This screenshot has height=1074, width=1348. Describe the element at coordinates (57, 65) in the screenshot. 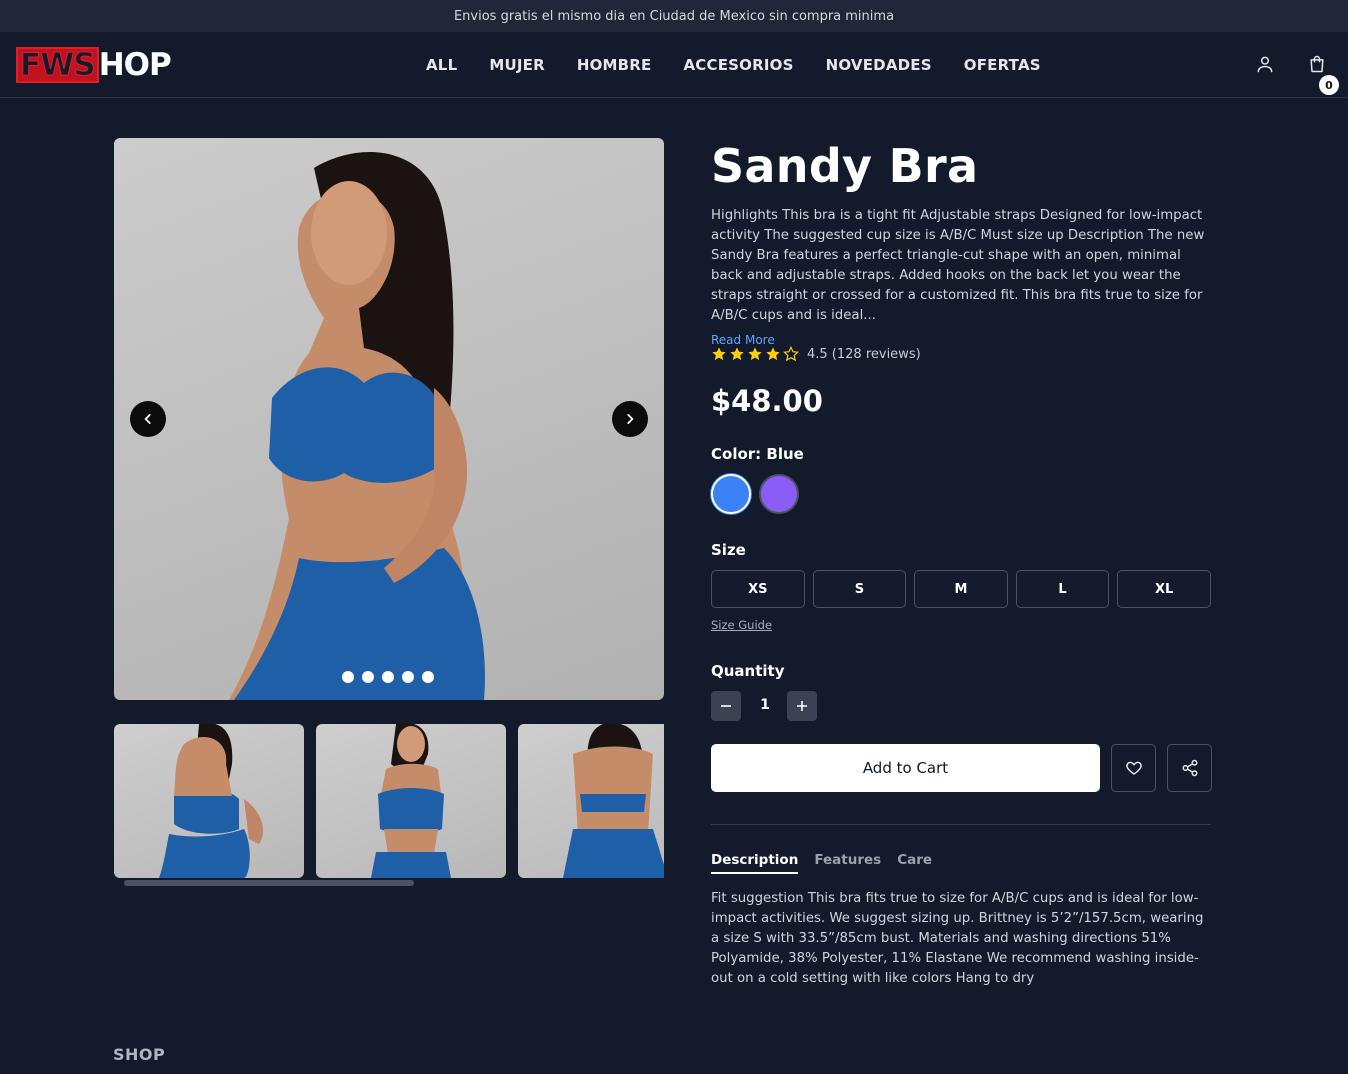

I see `logo-fws: FWS` at that location.